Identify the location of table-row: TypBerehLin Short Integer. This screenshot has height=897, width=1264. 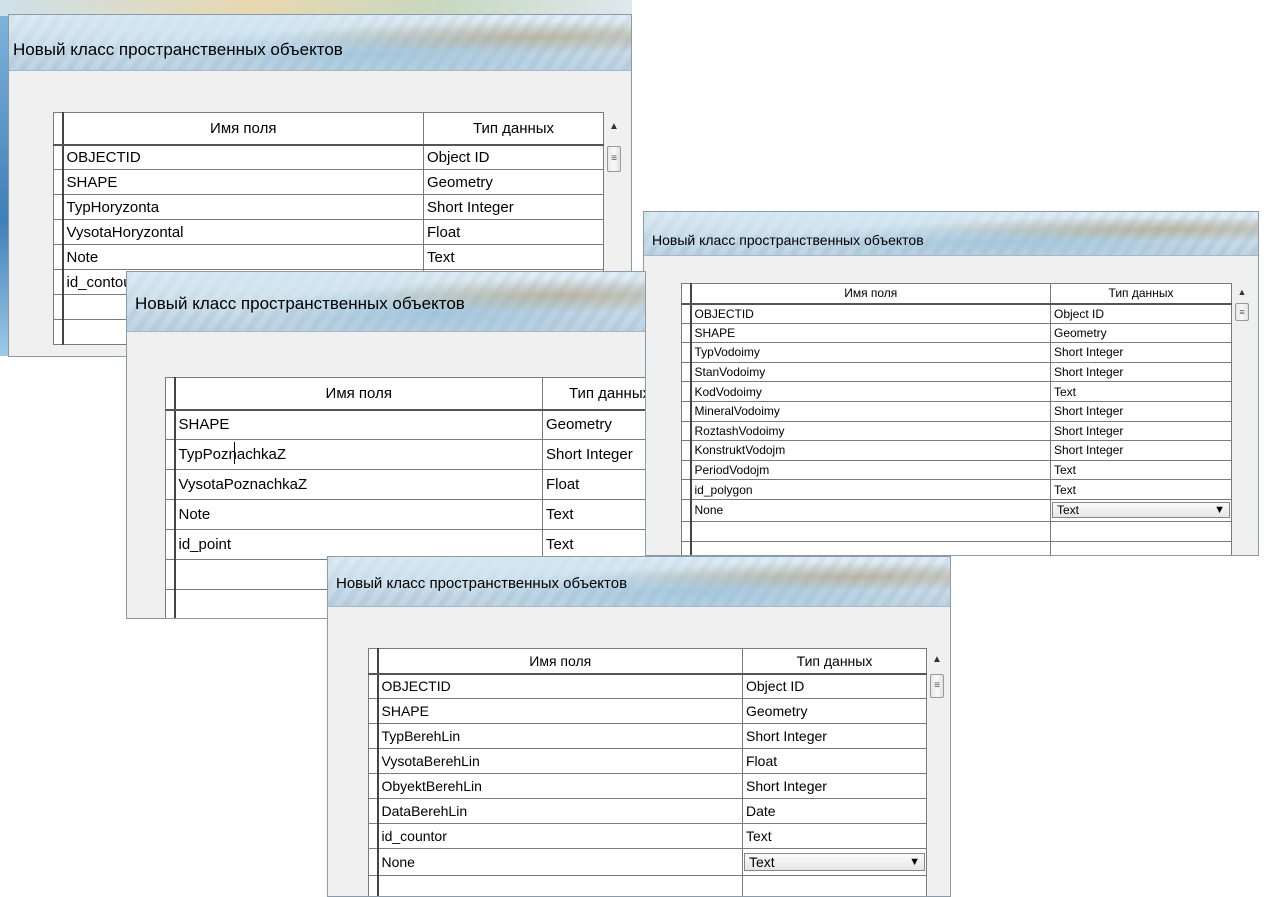
(647, 736).